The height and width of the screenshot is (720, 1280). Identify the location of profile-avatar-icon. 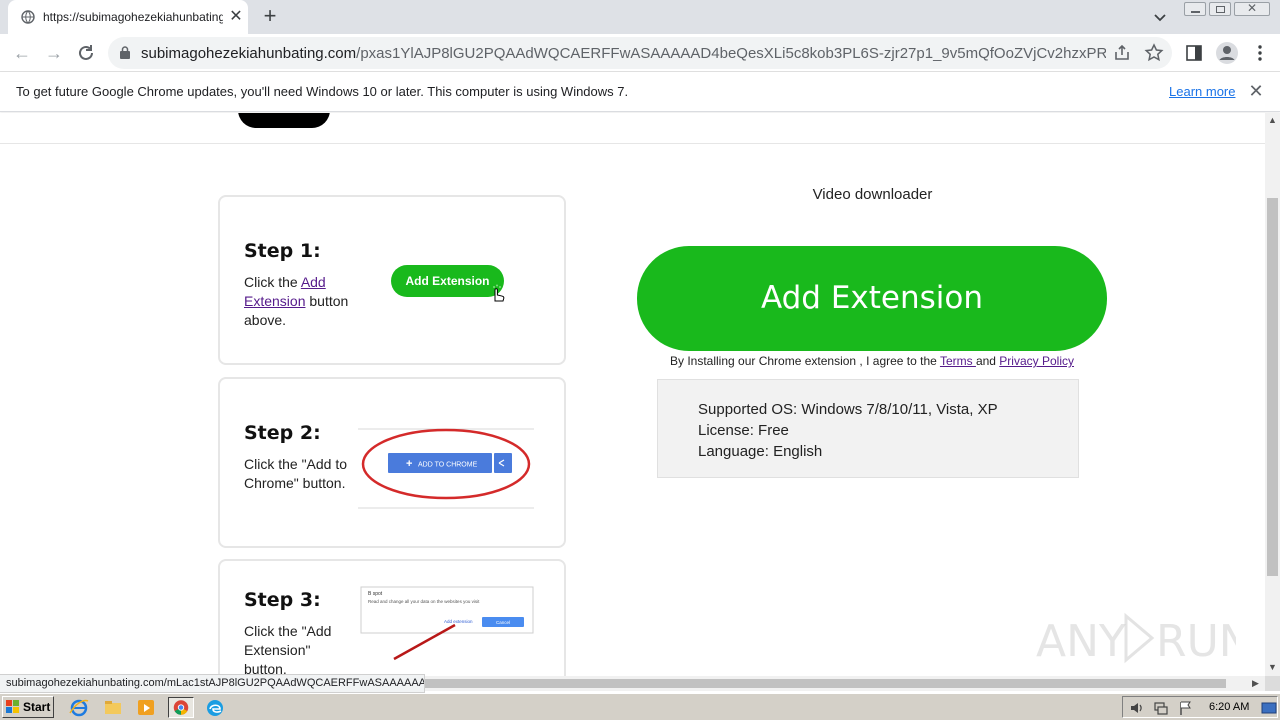
(1227, 53).